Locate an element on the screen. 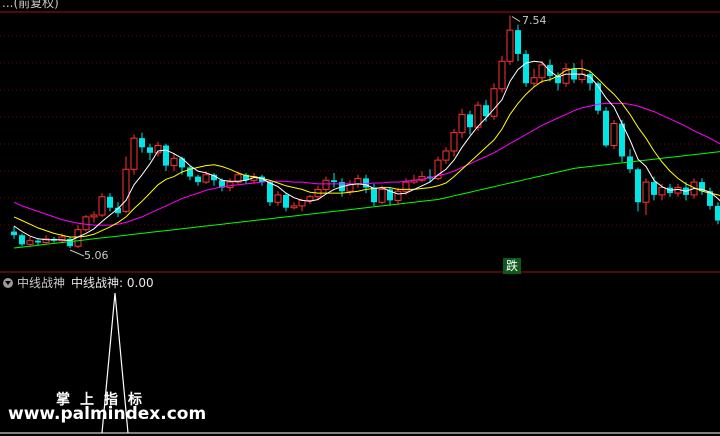  high-price-pointer is located at coordinates (516, 19).